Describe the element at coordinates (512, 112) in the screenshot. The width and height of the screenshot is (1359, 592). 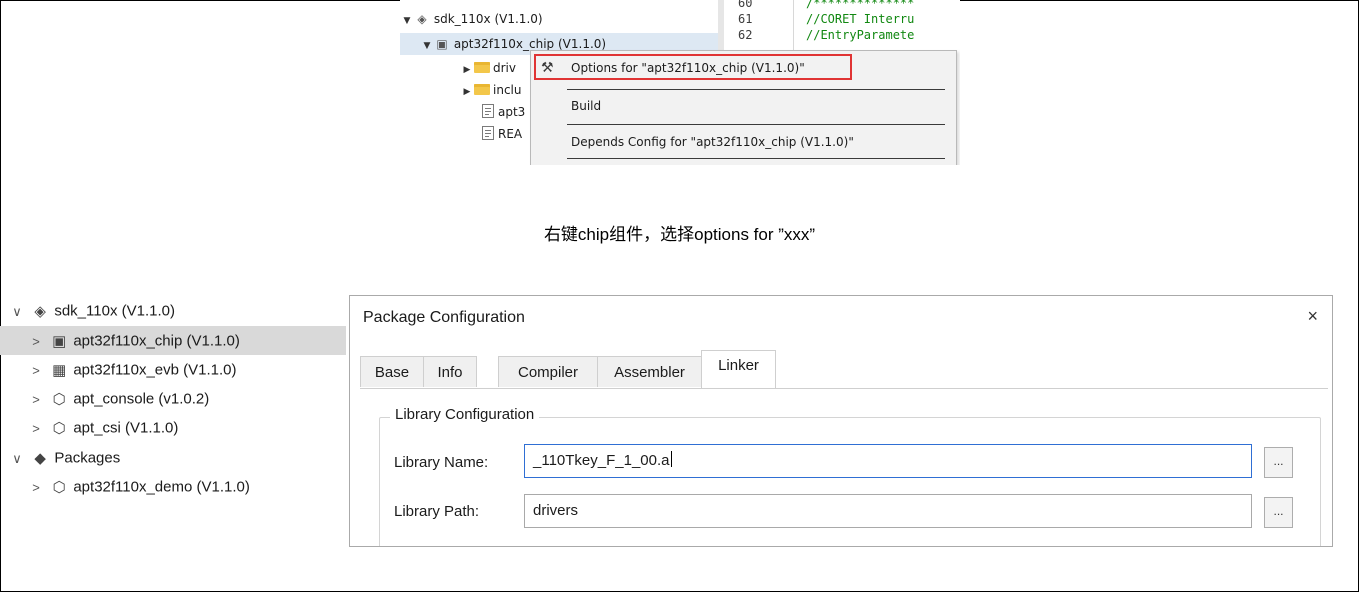
I see `tree-row-label: apt3` at that location.